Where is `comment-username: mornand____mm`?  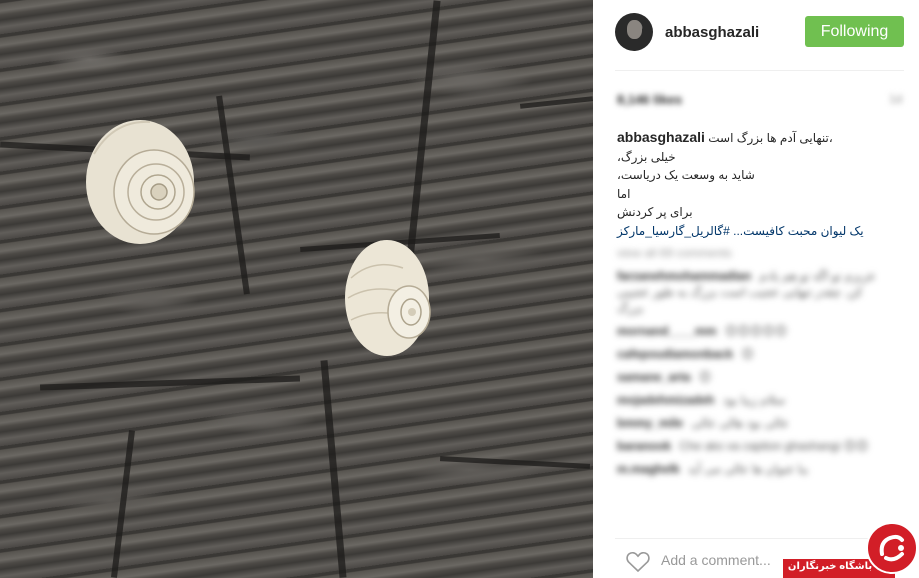
comment-username: mornand____mm is located at coordinates (666, 331).